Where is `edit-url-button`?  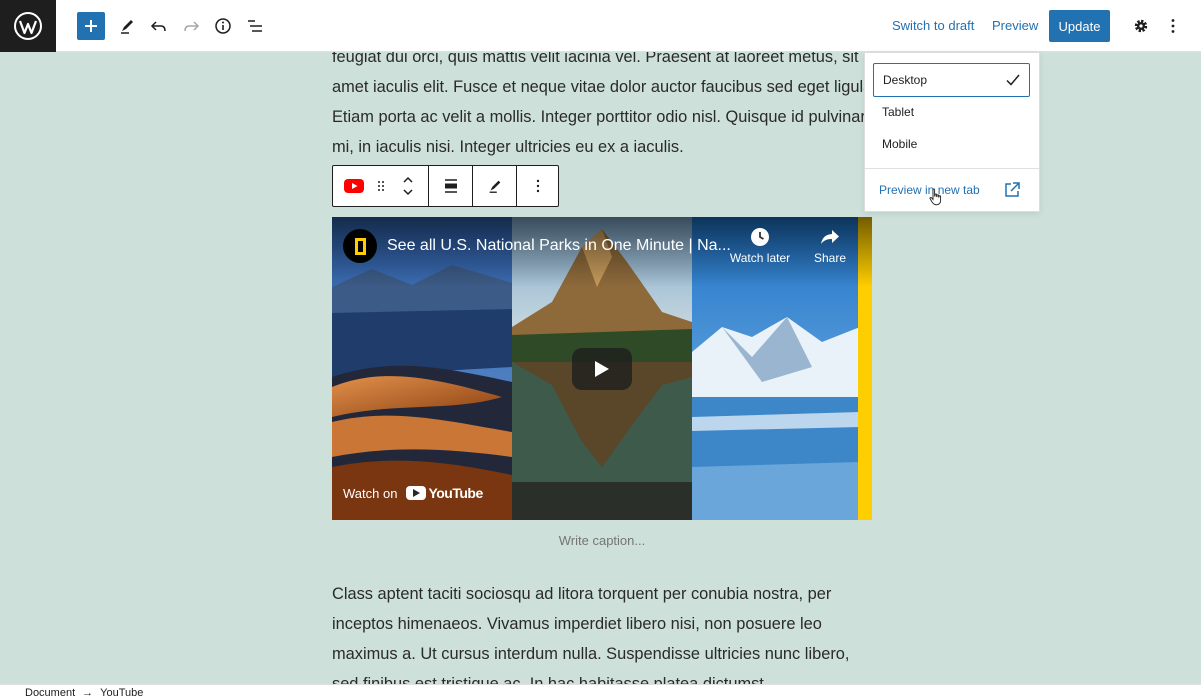
edit-url-button is located at coordinates (494, 186).